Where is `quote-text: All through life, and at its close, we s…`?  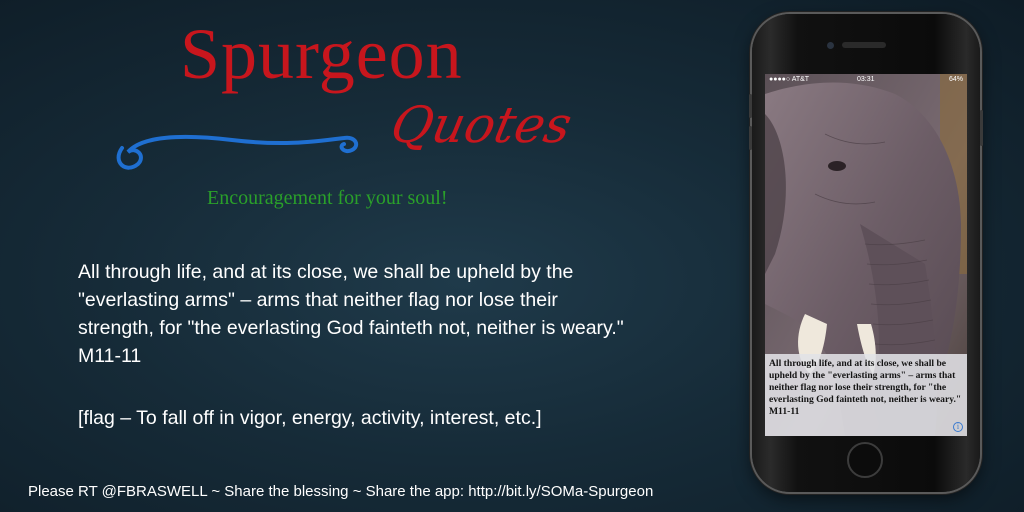 quote-text: All through life, and at its close, we s… is located at coordinates (351, 314).